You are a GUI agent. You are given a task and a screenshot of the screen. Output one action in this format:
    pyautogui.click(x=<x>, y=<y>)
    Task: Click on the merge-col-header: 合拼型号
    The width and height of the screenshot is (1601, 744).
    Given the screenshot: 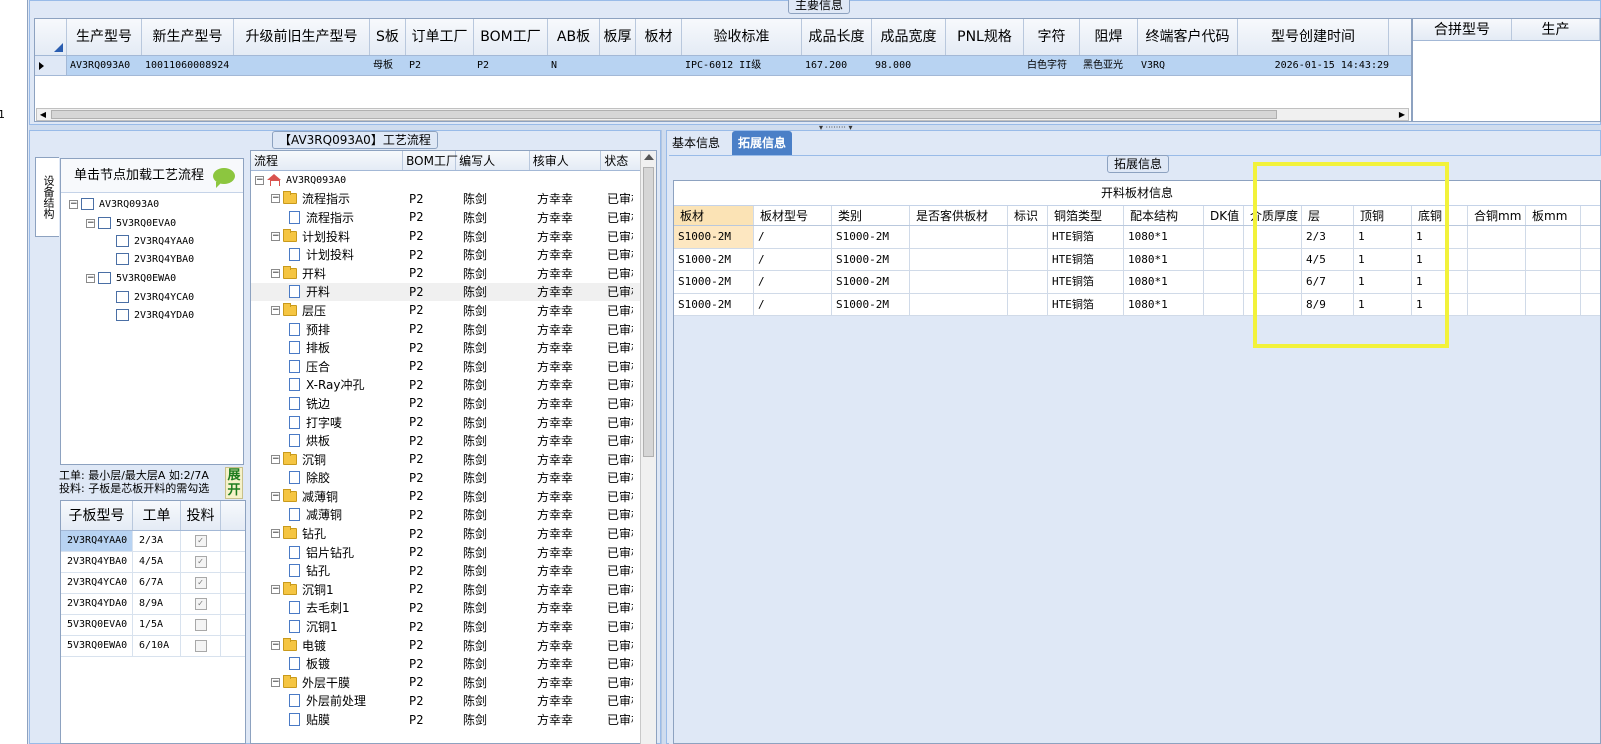 What is the action you would take?
    pyautogui.click(x=1462, y=29)
    